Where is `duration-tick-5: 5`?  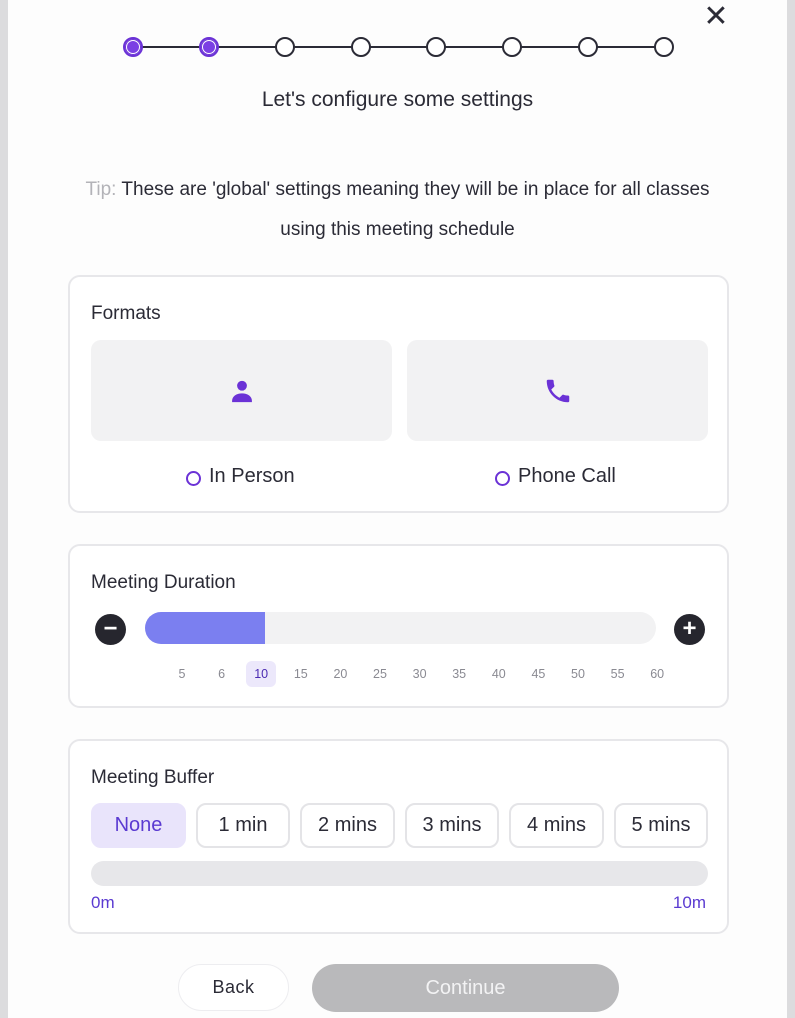
duration-tick-5: 5 is located at coordinates (182, 674).